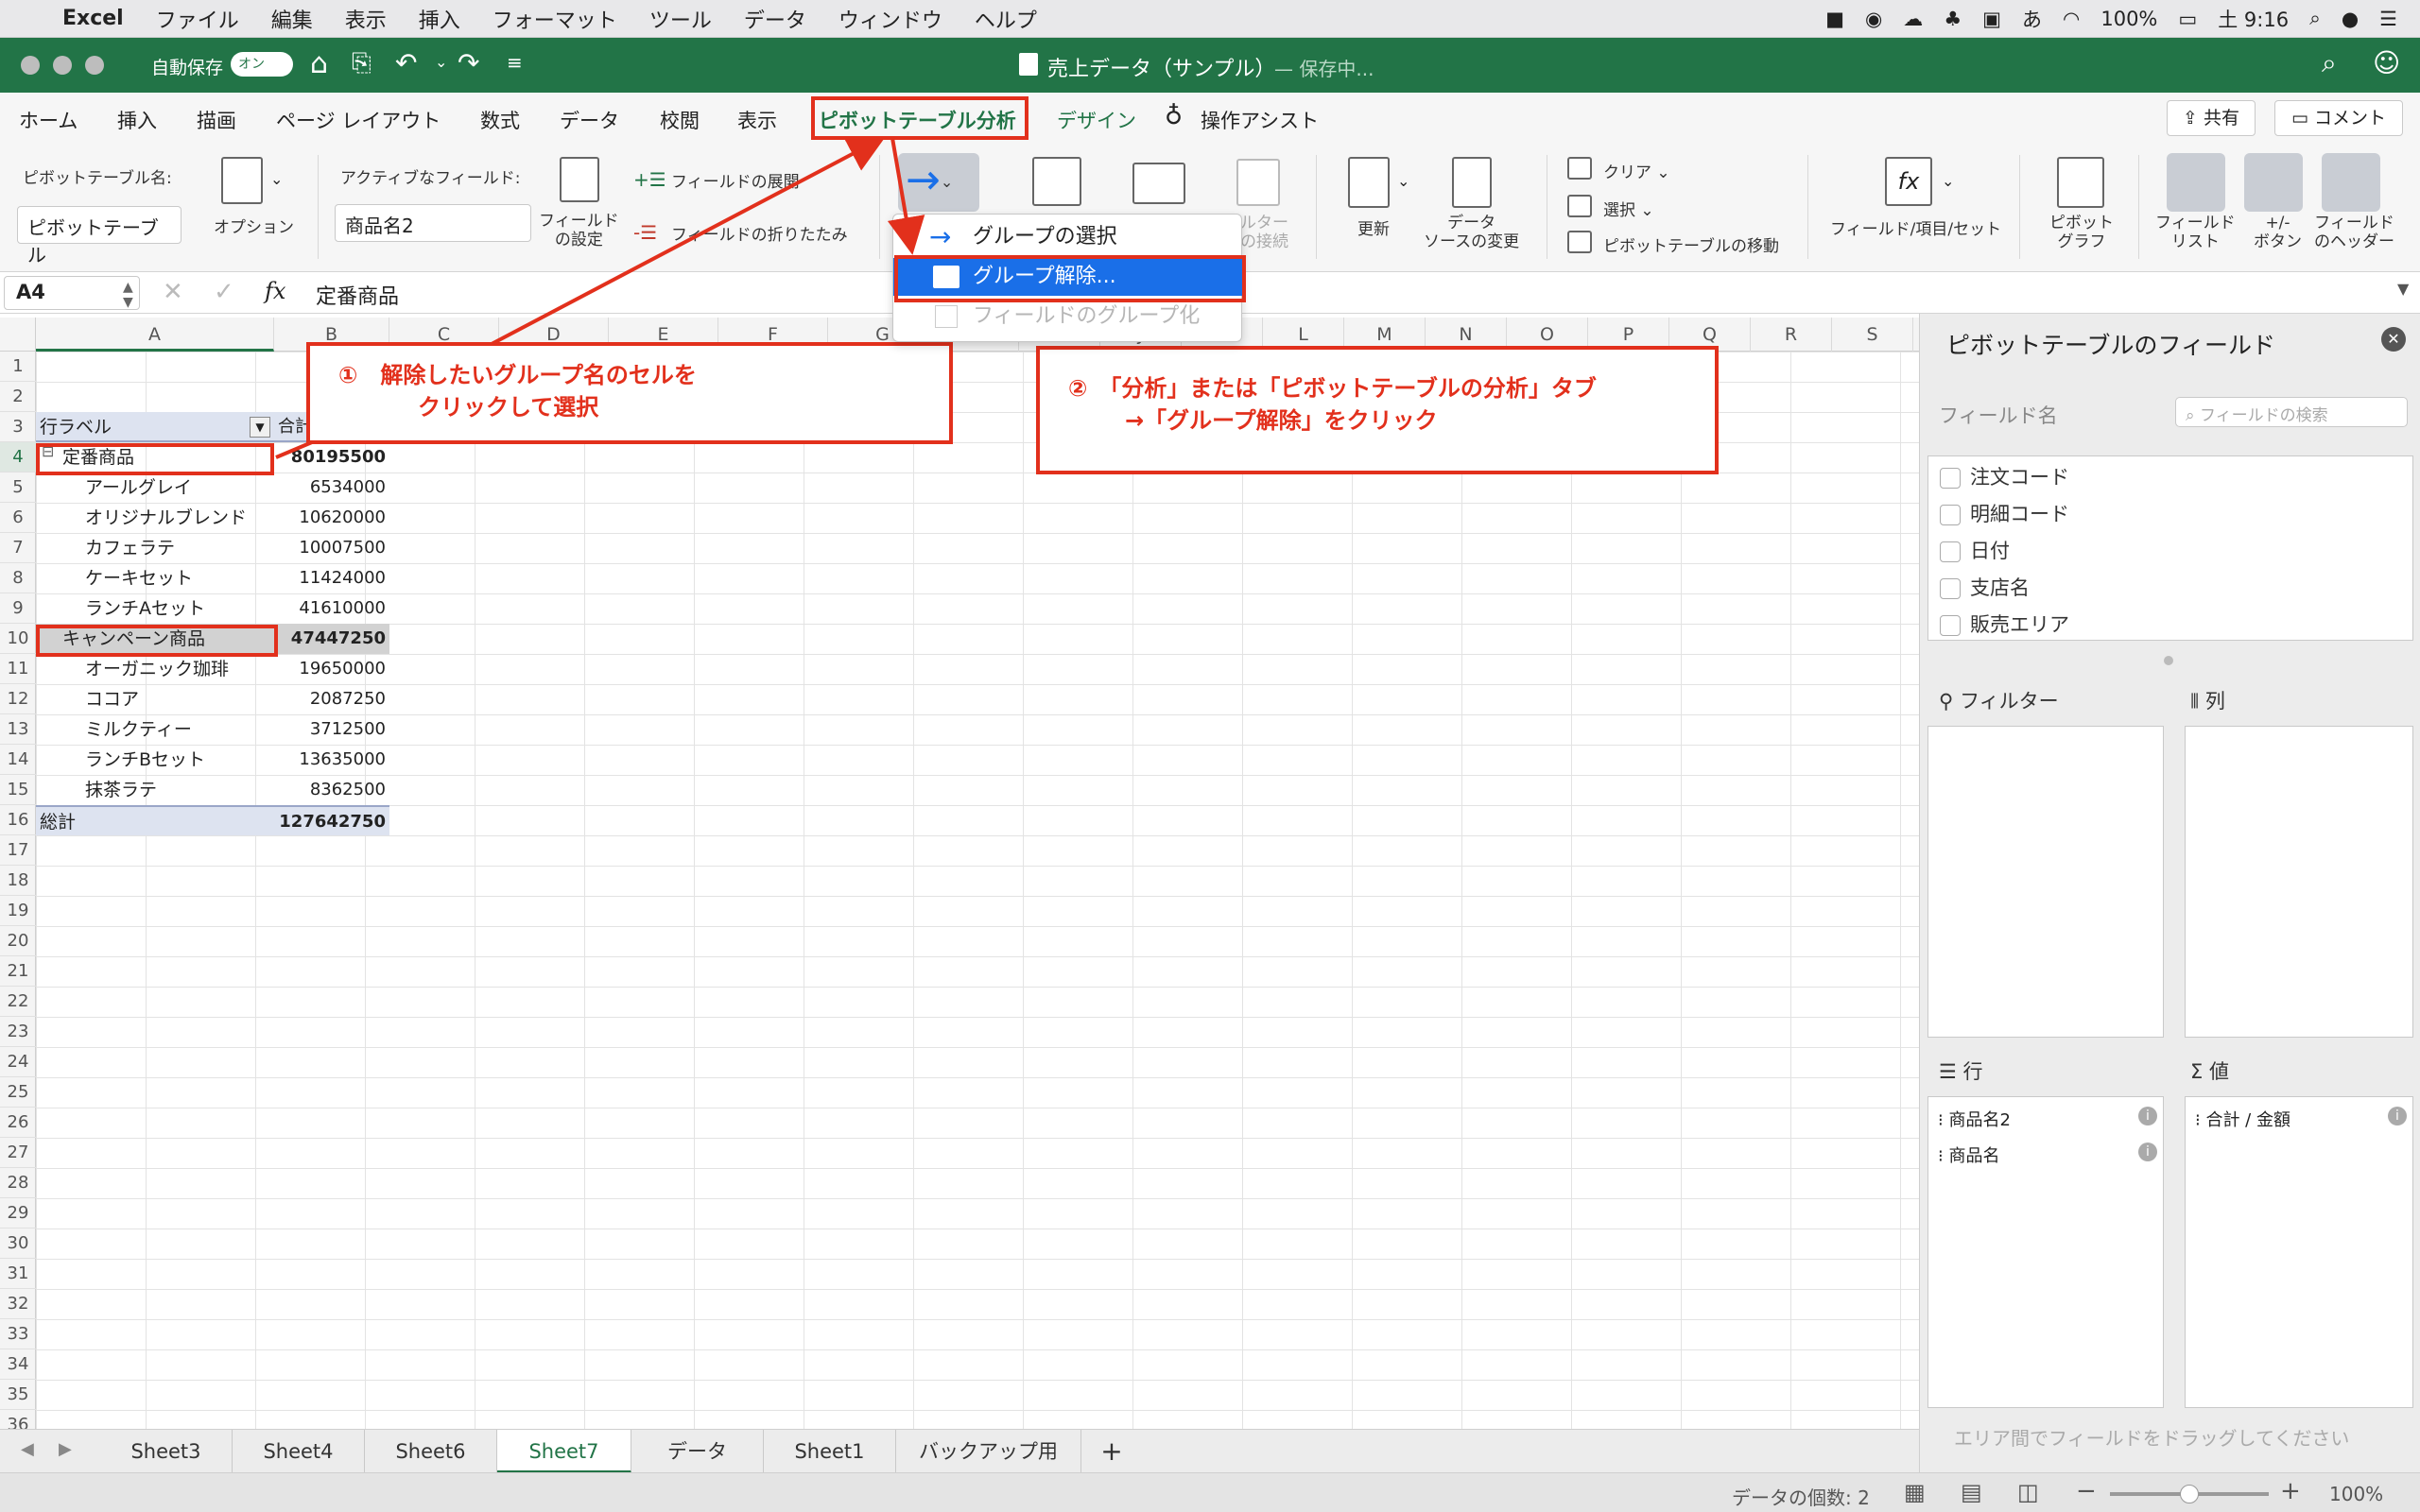 This screenshot has height=1512, width=2420. Describe the element at coordinates (431, 1451) in the screenshot. I see `sheet-tab-sheet6: Sheet6` at that location.